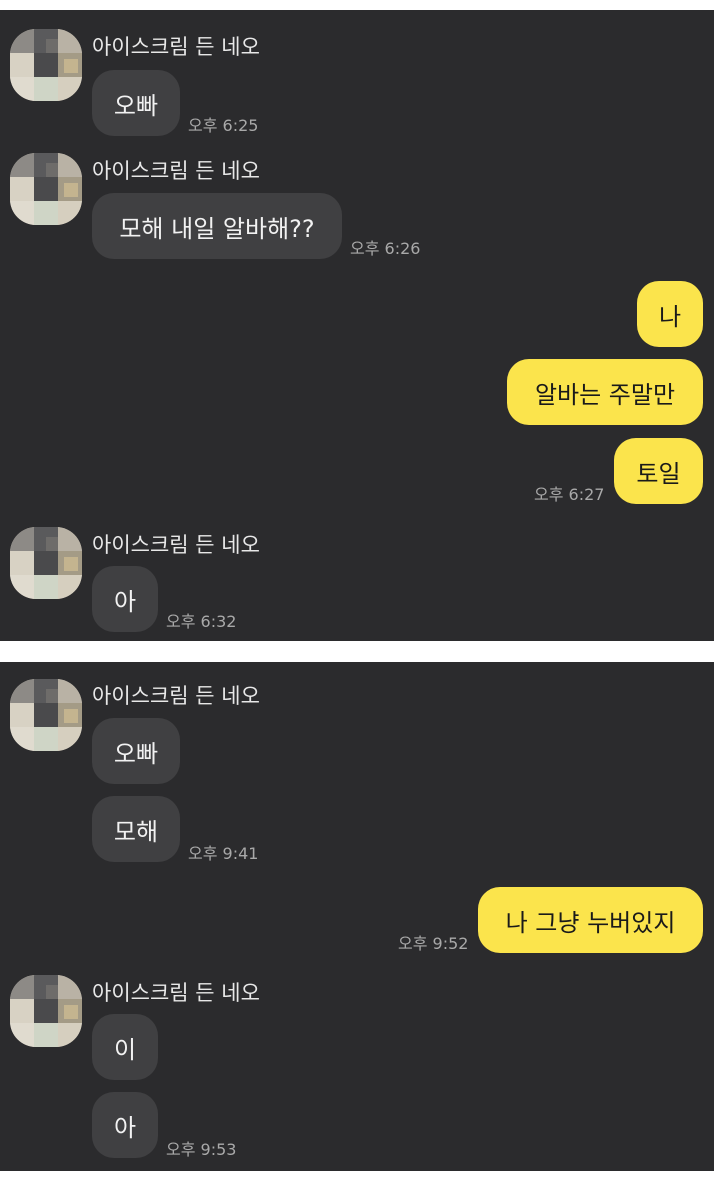 The image size is (714, 1181). What do you see at coordinates (670, 314) in the screenshot?
I see `message-bubble: 나` at bounding box center [670, 314].